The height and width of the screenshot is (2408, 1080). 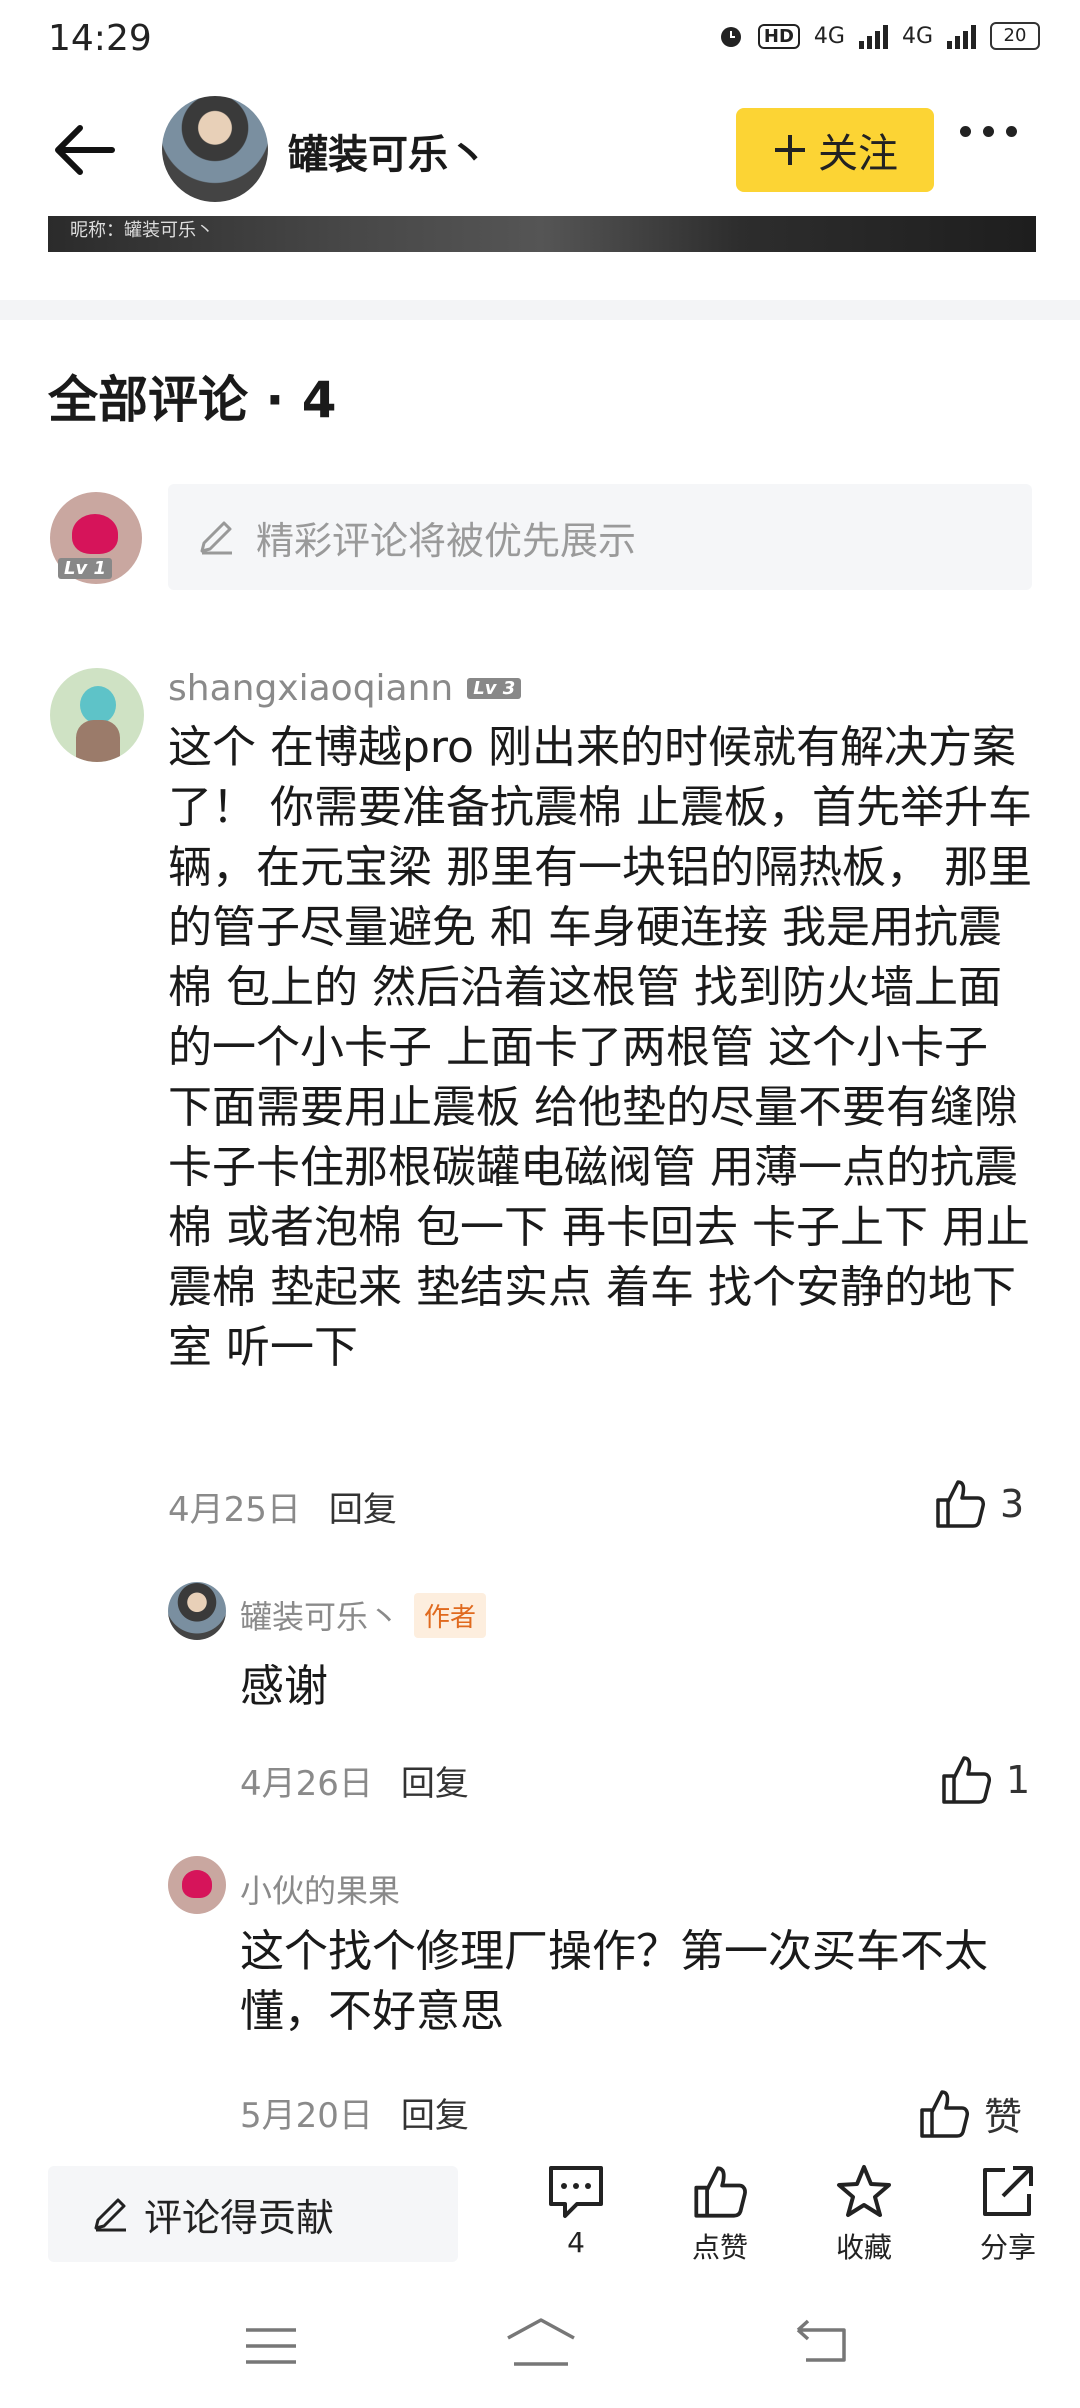 What do you see at coordinates (863, 2247) in the screenshot?
I see `favorite-label: 收藏` at bounding box center [863, 2247].